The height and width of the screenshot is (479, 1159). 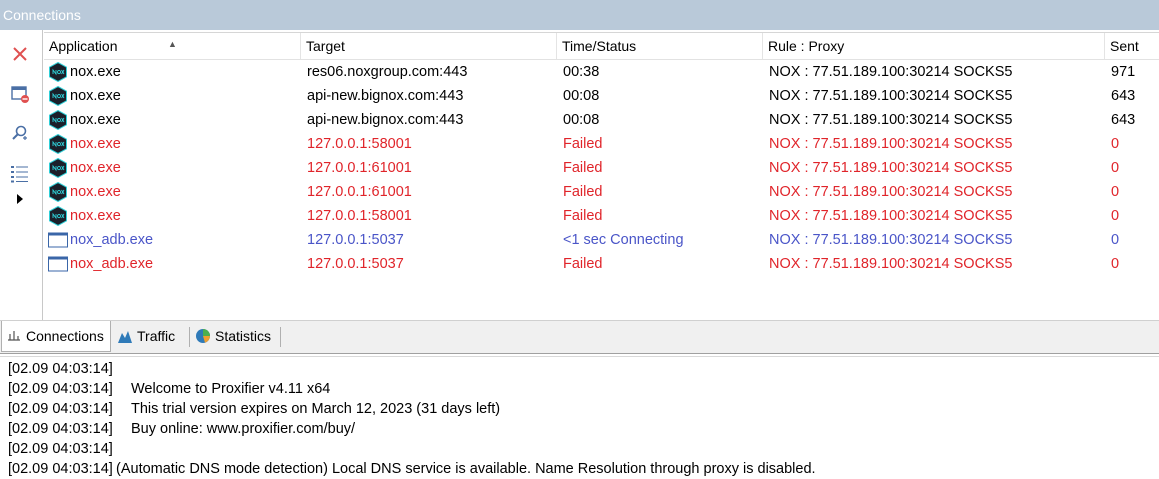 What do you see at coordinates (231, 389) in the screenshot?
I see `log-message: Welcome to Proxifier v4.11 x64` at bounding box center [231, 389].